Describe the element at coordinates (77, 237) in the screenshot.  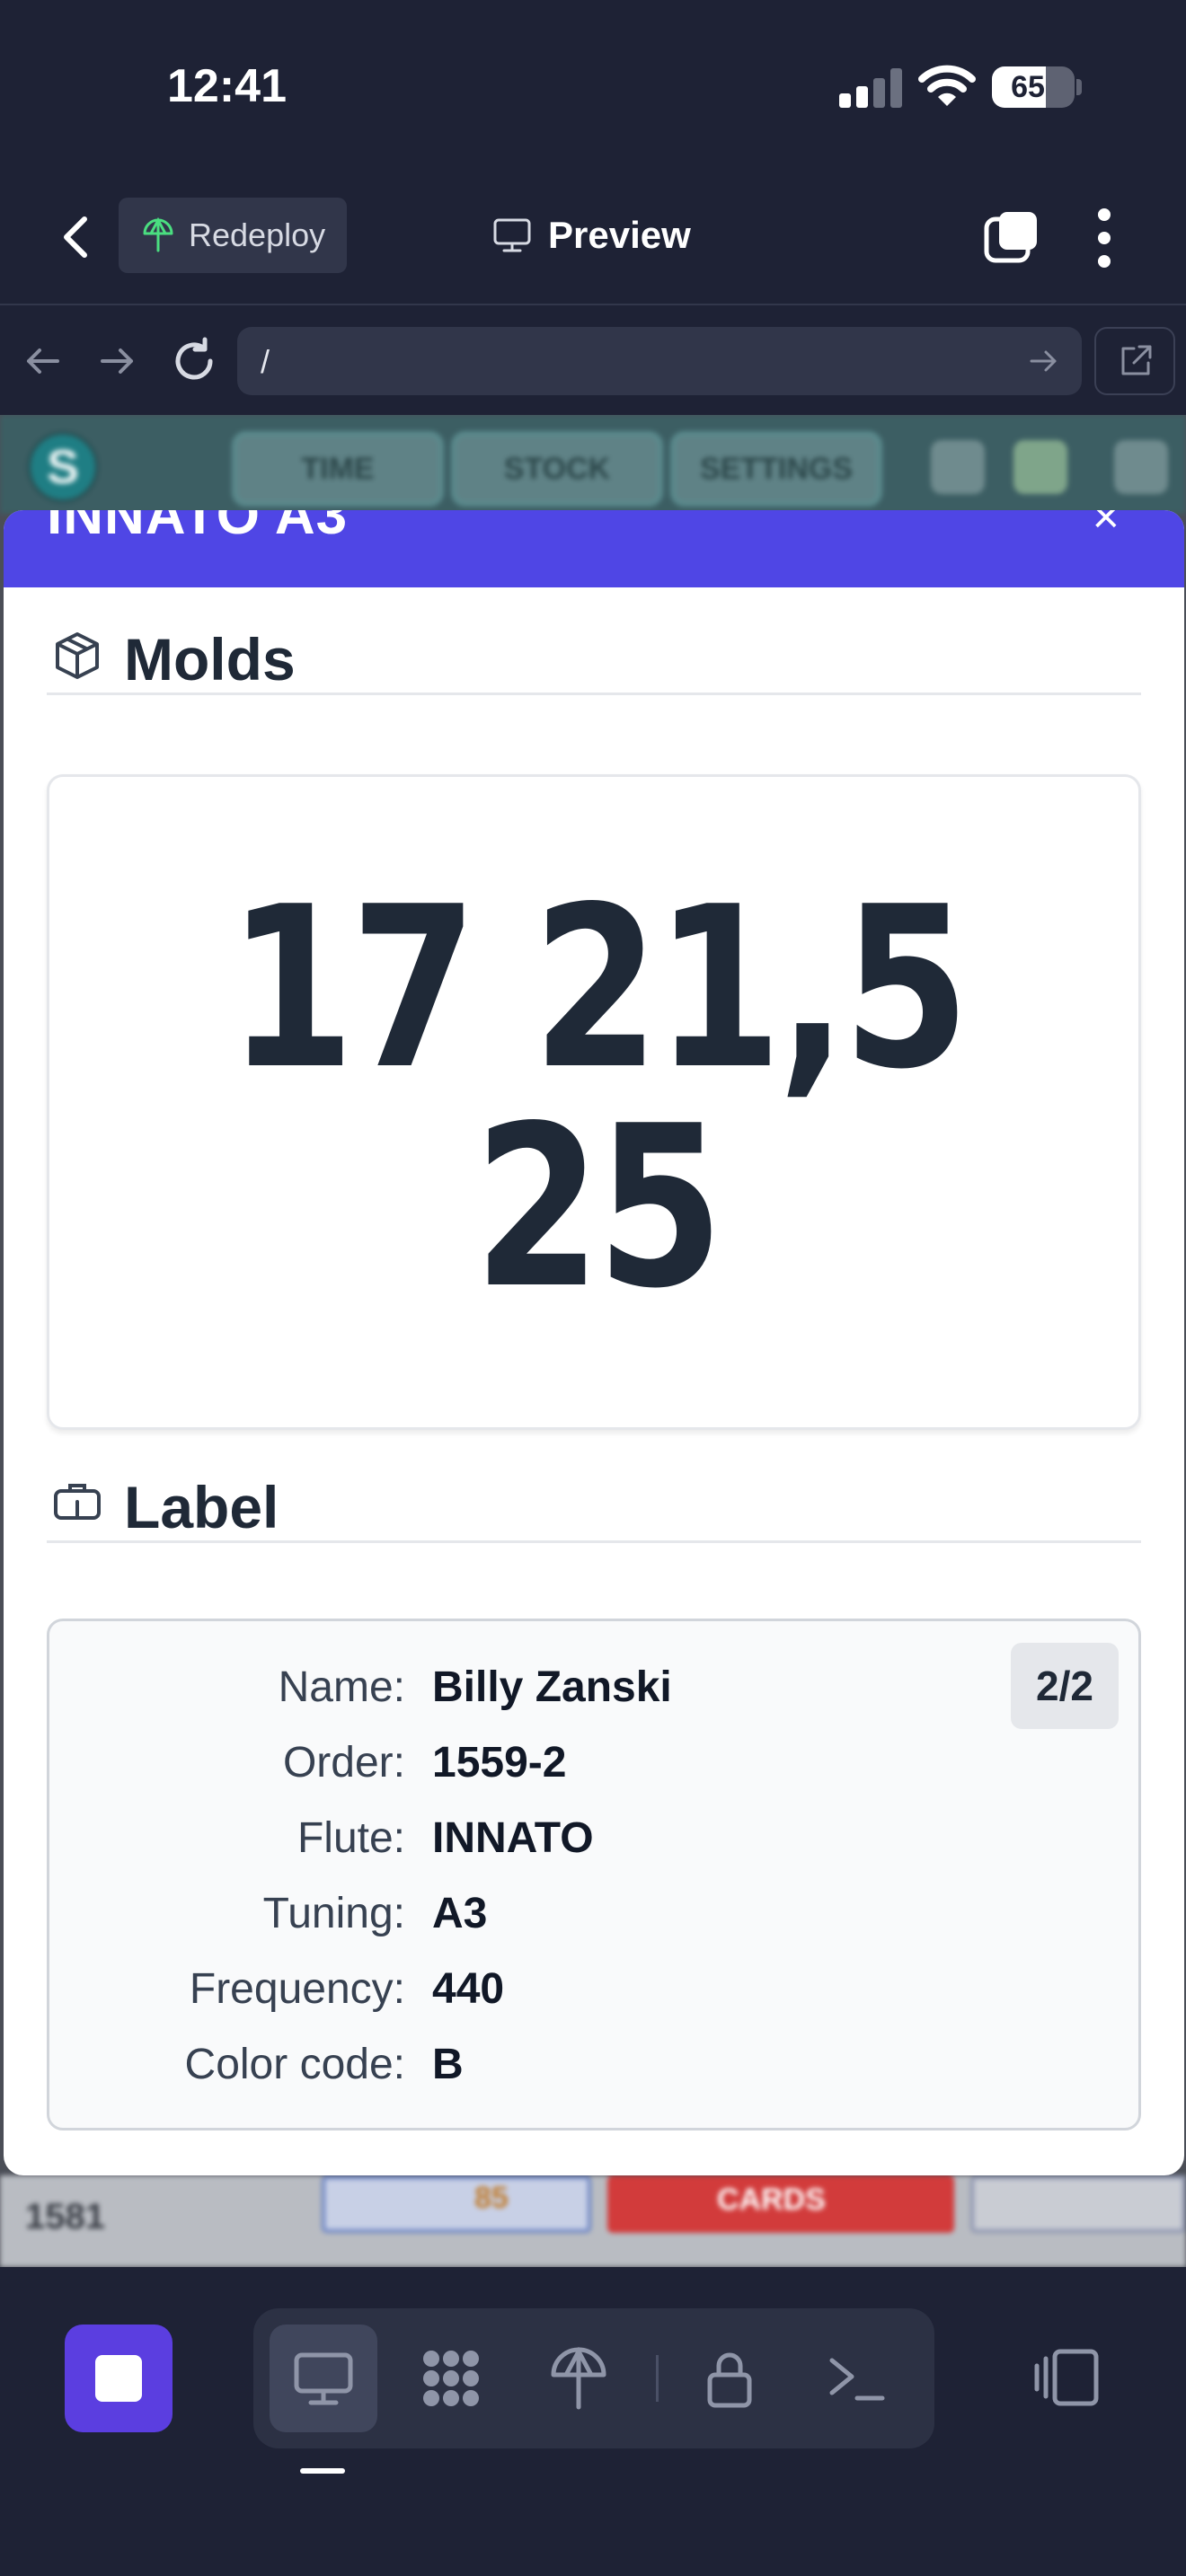
I see `back-chevron-icon` at that location.